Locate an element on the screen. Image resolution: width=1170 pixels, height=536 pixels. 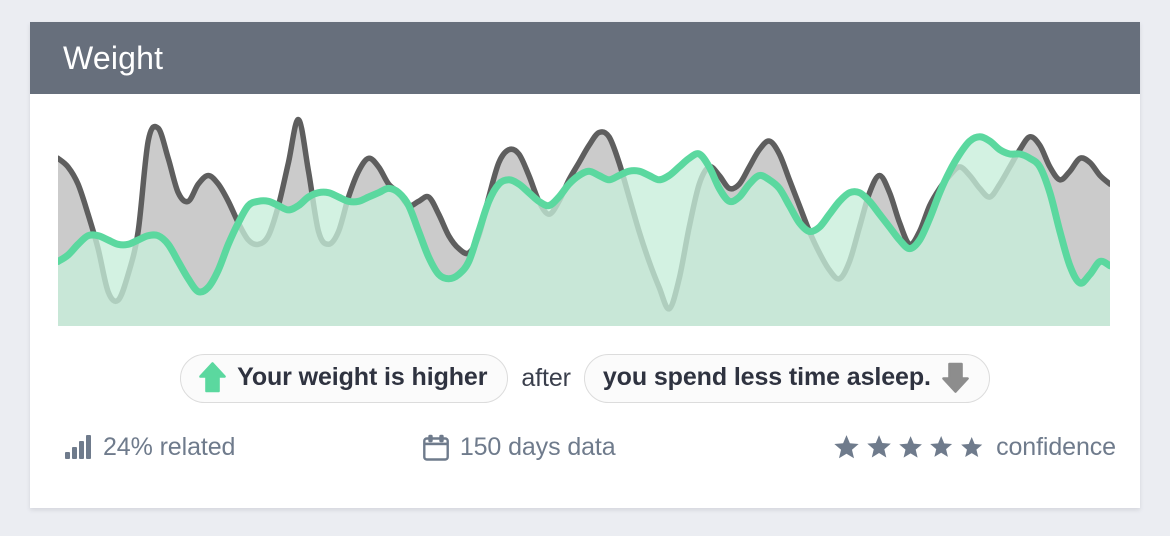
days-label: 150 days data is located at coordinates (537, 447).